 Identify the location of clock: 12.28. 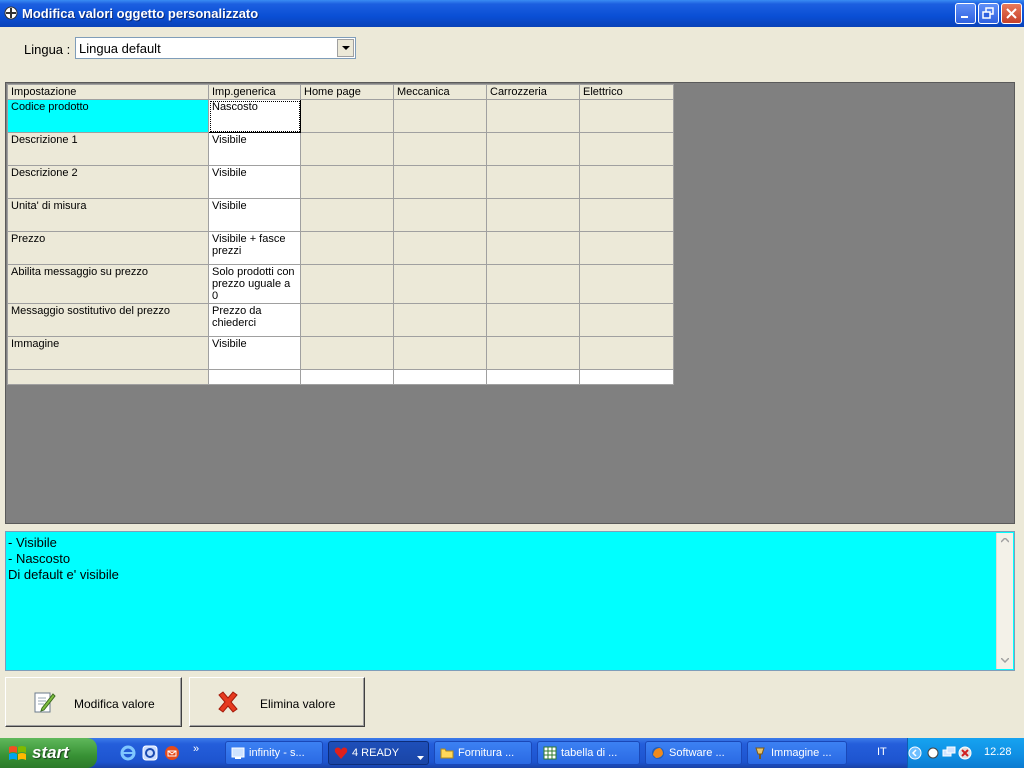
(998, 752).